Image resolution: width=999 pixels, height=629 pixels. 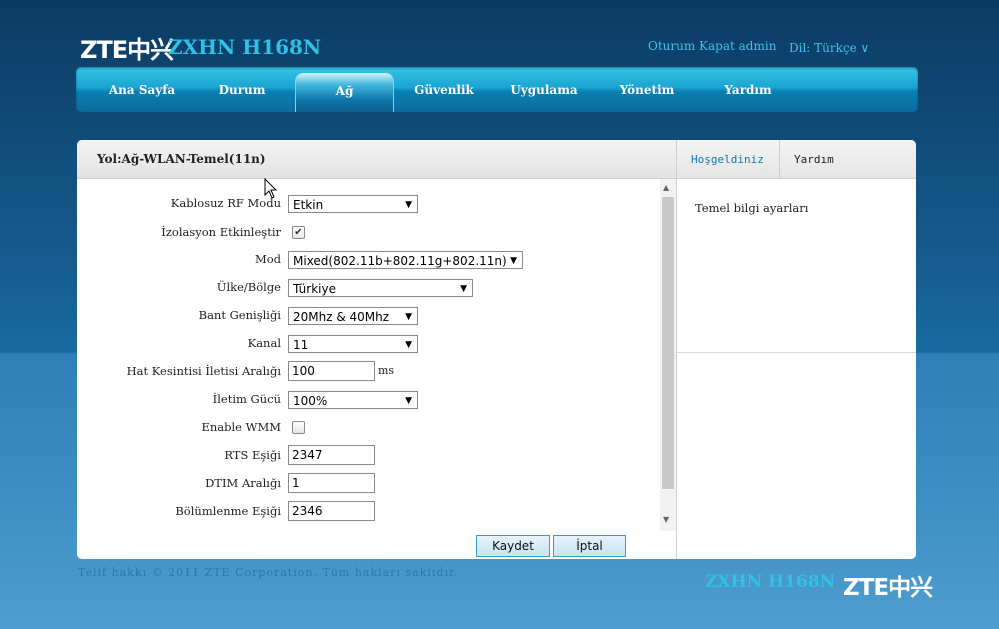 What do you see at coordinates (248, 287) in the screenshot?
I see `country-label: Ülke/Bölge` at bounding box center [248, 287].